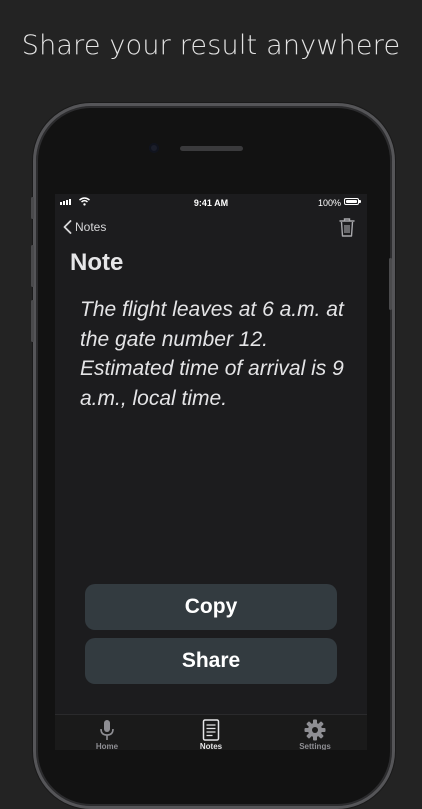 Image resolution: width=422 pixels, height=809 pixels. What do you see at coordinates (91, 227) in the screenshot?
I see `back-button-label: Notes` at bounding box center [91, 227].